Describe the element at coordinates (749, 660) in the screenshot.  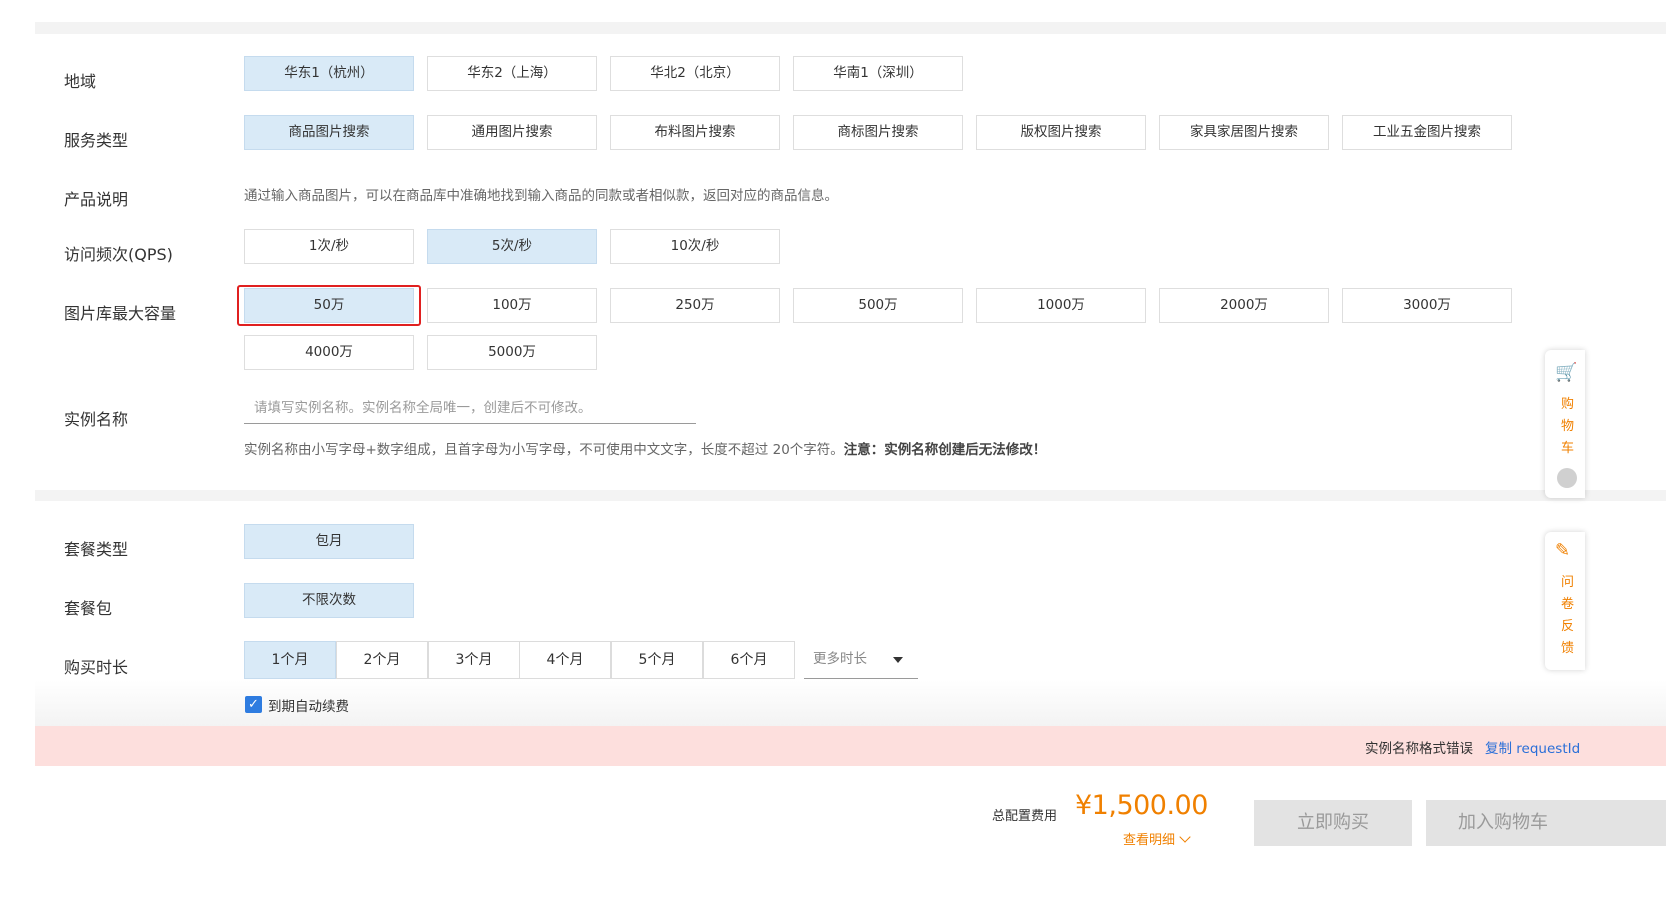
I see `duration-option-6: 6个月` at that location.